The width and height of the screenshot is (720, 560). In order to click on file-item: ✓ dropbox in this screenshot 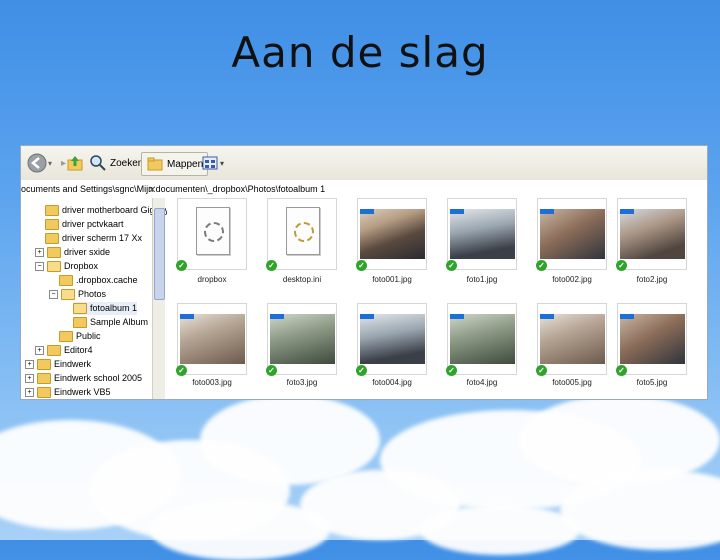, I will do `click(211, 241)`.